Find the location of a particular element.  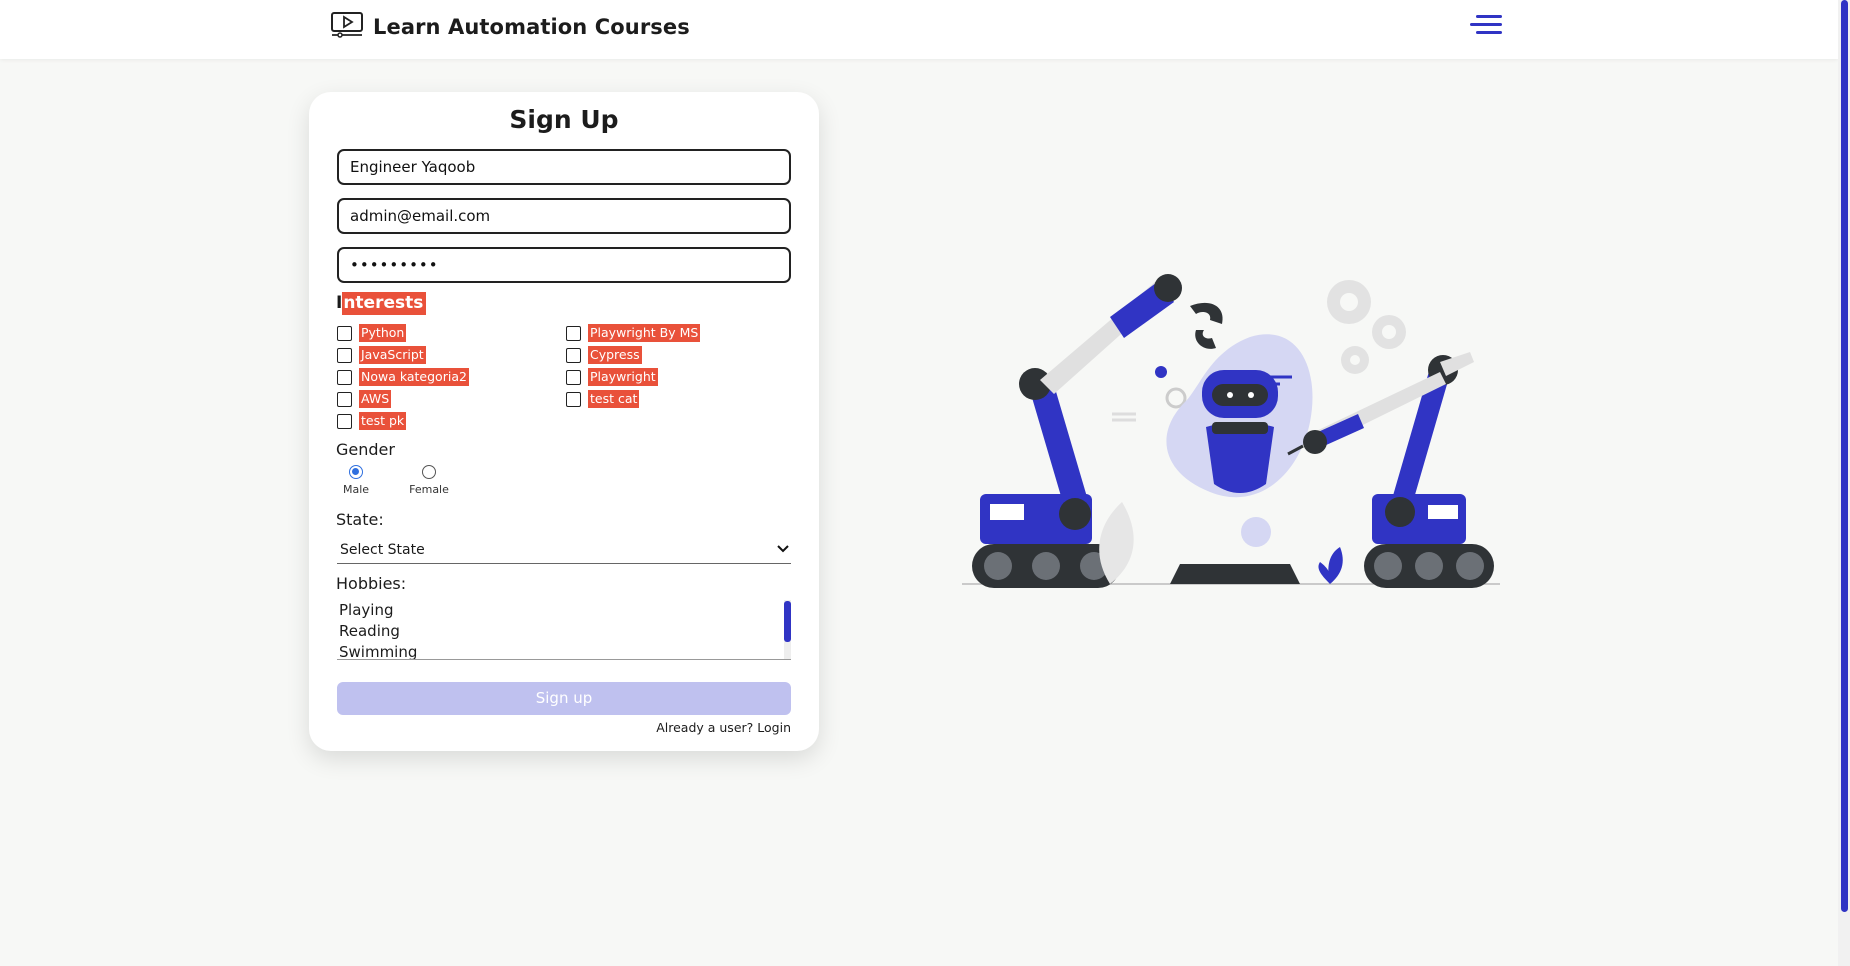

hobbies-scrollbar is located at coordinates (787, 629).